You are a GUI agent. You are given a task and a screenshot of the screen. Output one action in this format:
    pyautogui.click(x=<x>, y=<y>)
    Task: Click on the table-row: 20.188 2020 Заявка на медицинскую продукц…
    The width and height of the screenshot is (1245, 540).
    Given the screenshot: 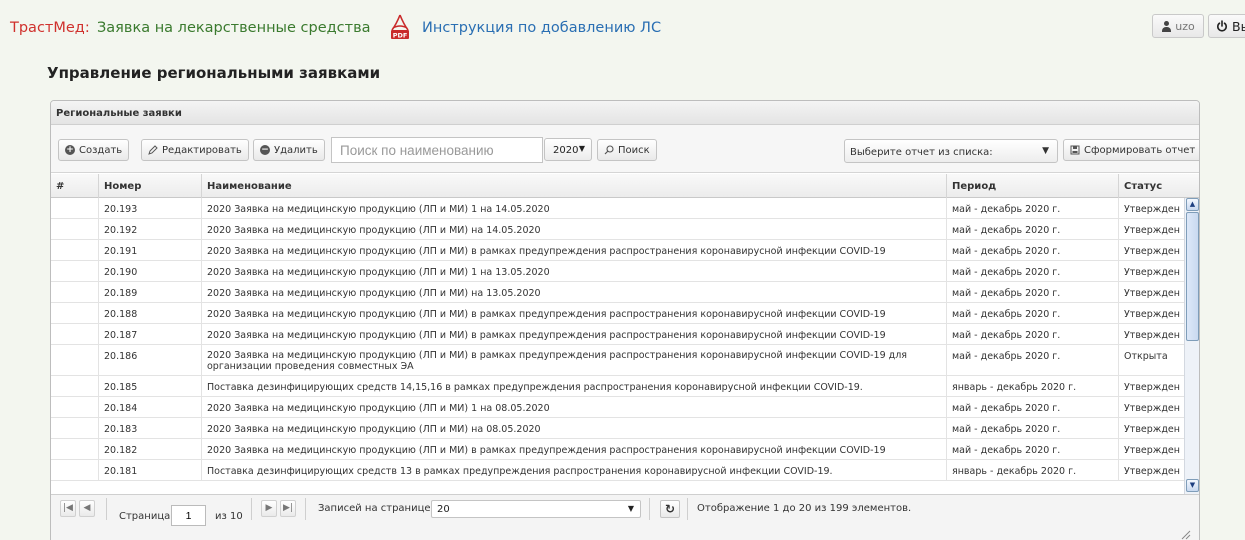 What is the action you would take?
    pyautogui.click(x=617, y=313)
    